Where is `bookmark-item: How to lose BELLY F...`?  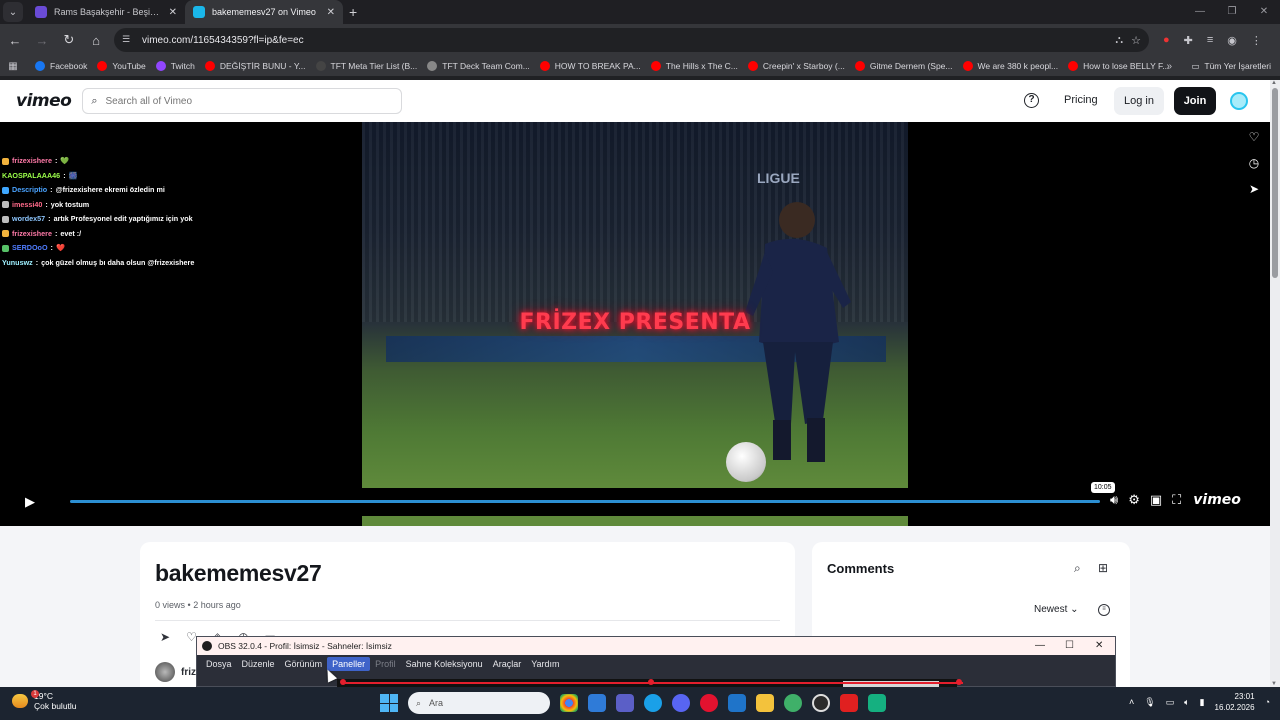
bookmark-item: How to lose BELLY F... is located at coordinates (1118, 66).